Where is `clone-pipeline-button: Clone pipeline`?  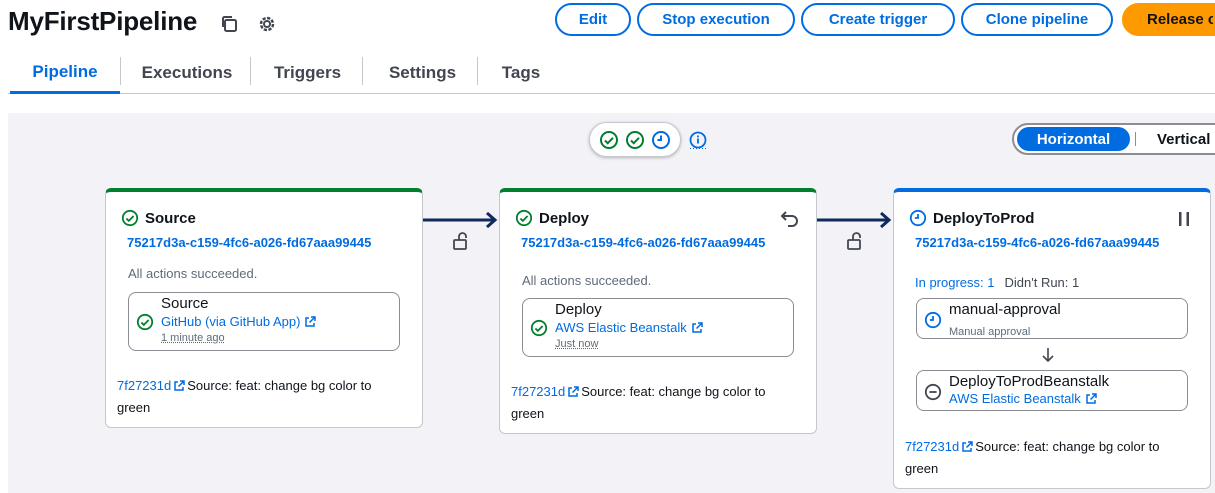
clone-pipeline-button: Clone pipeline is located at coordinates (1037, 19).